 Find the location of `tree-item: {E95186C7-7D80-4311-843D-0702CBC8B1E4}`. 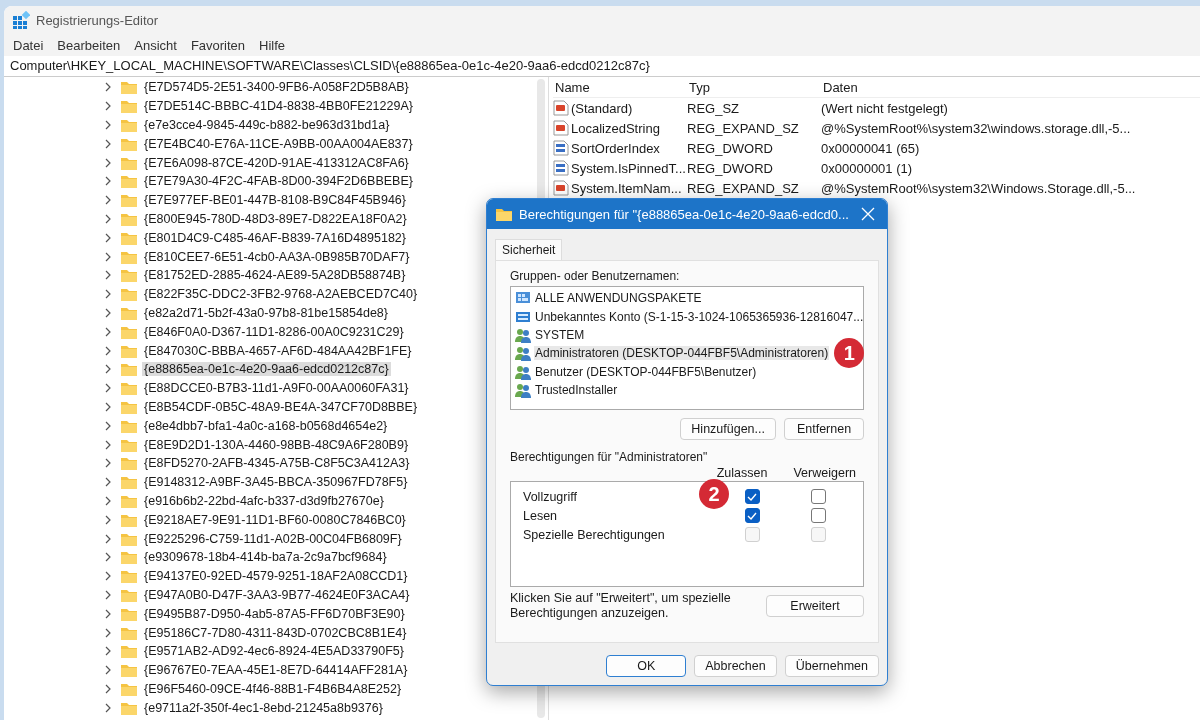

tree-item: {E95186C7-7D80-4311-843D-0702CBC8B1E4} is located at coordinates (275, 632).